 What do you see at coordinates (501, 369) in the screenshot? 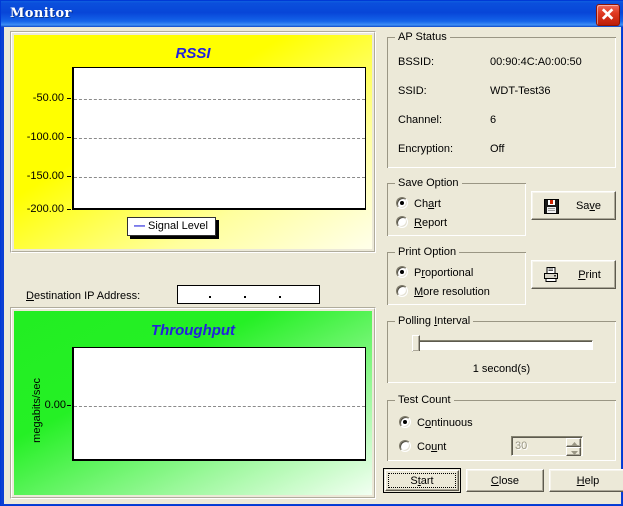
I see `polling-interval-value: 1 second(s)` at bounding box center [501, 369].